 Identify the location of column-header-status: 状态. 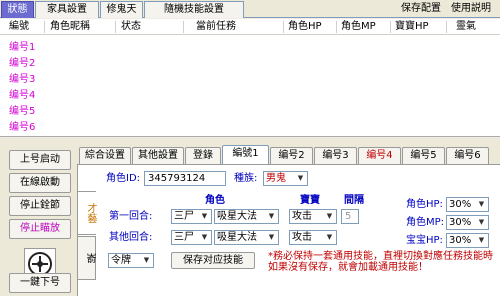
(131, 27).